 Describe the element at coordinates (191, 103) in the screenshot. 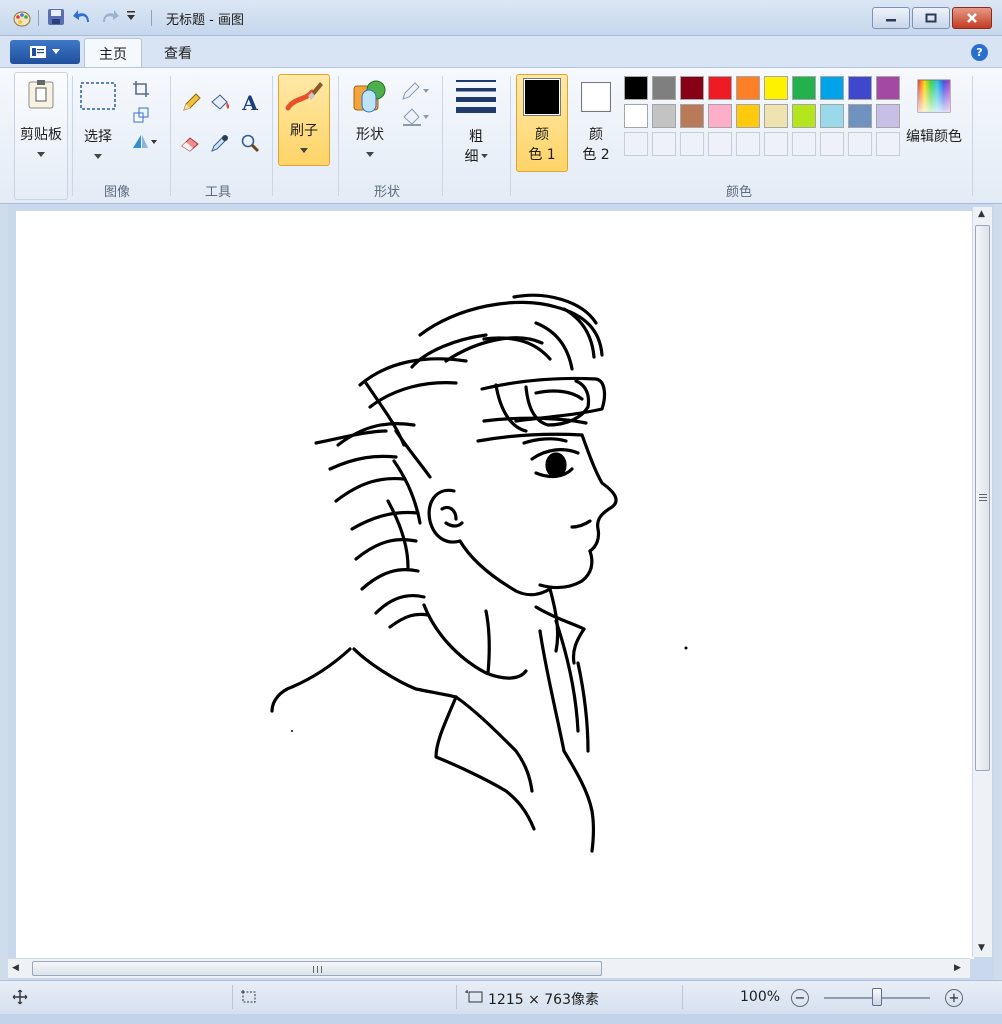

I see `pencil-icon` at that location.